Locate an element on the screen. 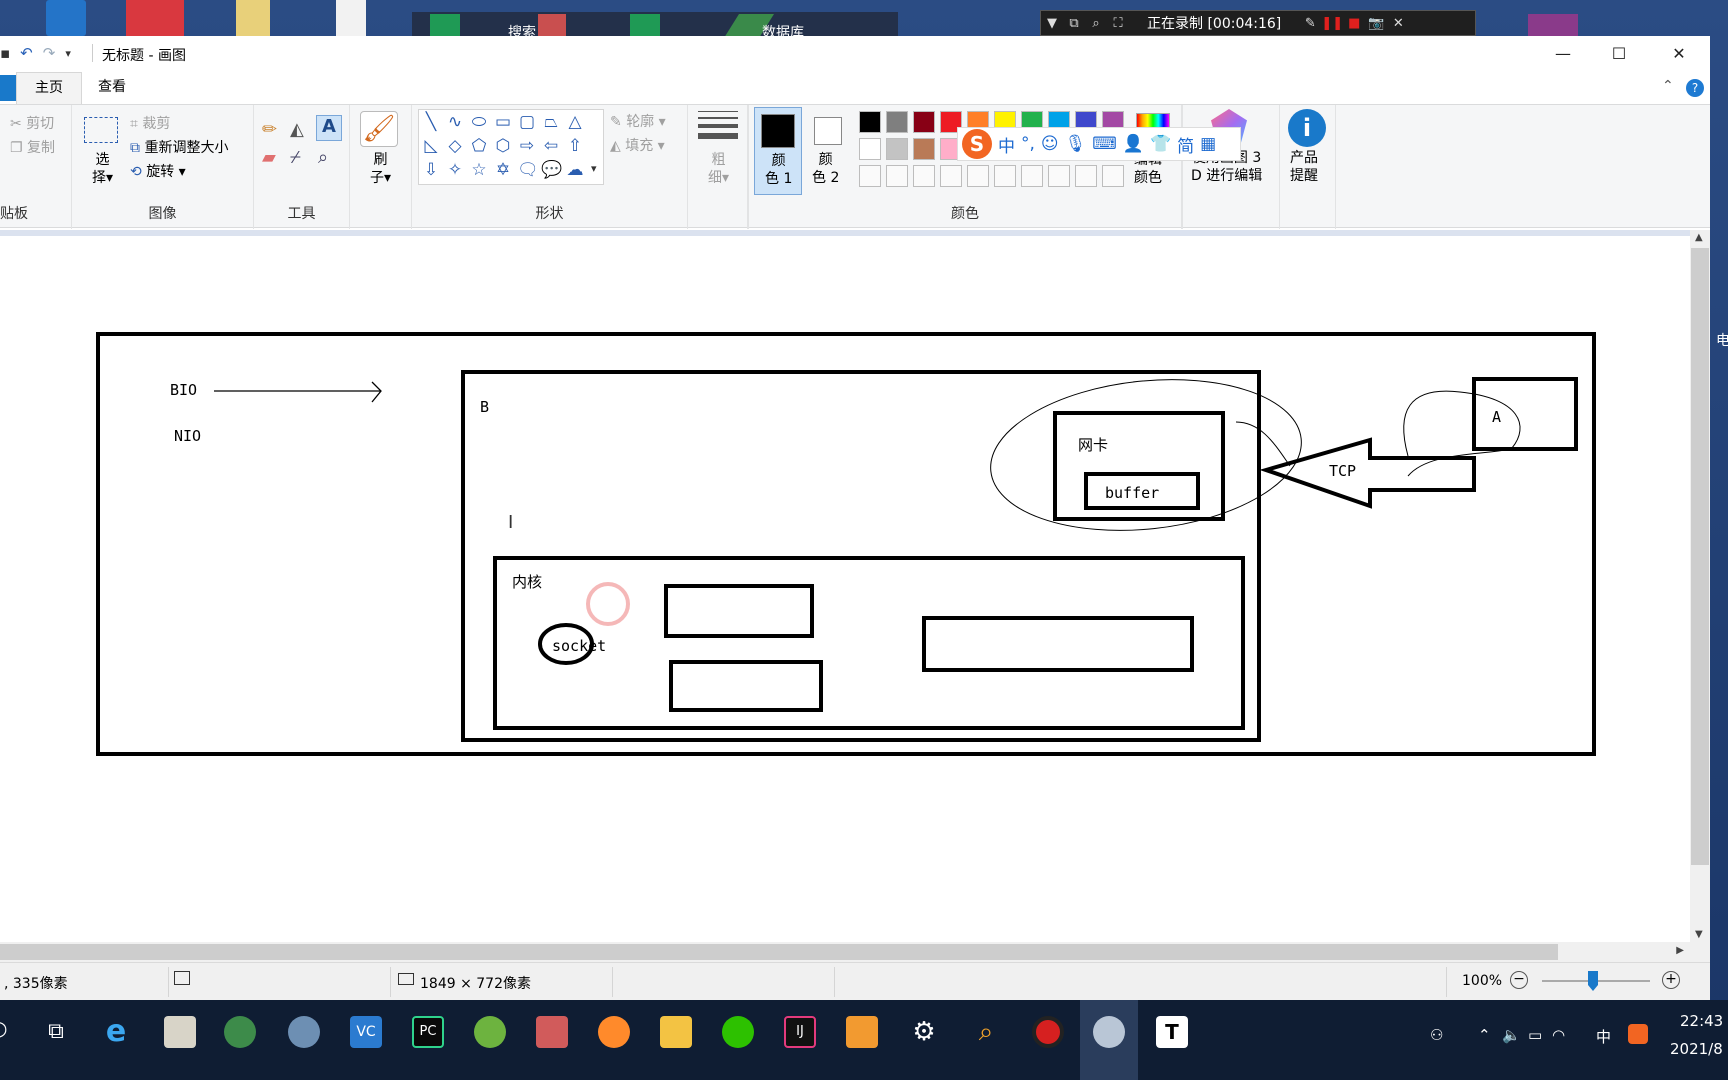 The height and width of the screenshot is (1080, 1728). select-button: 选择▾ is located at coordinates (102, 169).